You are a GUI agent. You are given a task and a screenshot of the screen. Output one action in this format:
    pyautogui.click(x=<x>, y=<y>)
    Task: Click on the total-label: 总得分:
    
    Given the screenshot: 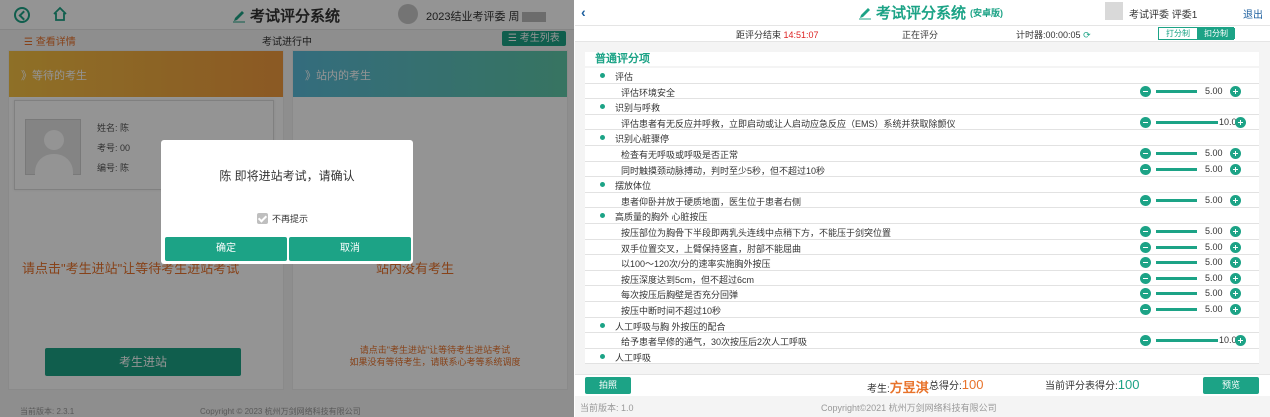 What is the action you would take?
    pyautogui.click(x=945, y=386)
    